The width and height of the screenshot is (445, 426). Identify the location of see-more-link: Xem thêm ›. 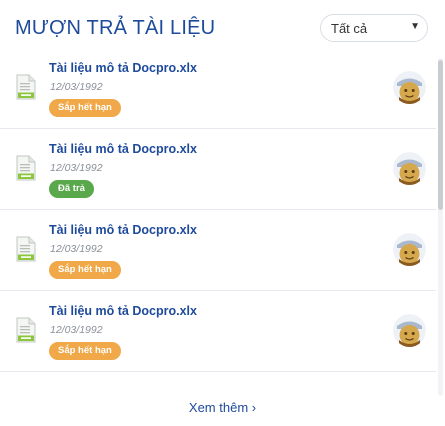
(222, 407).